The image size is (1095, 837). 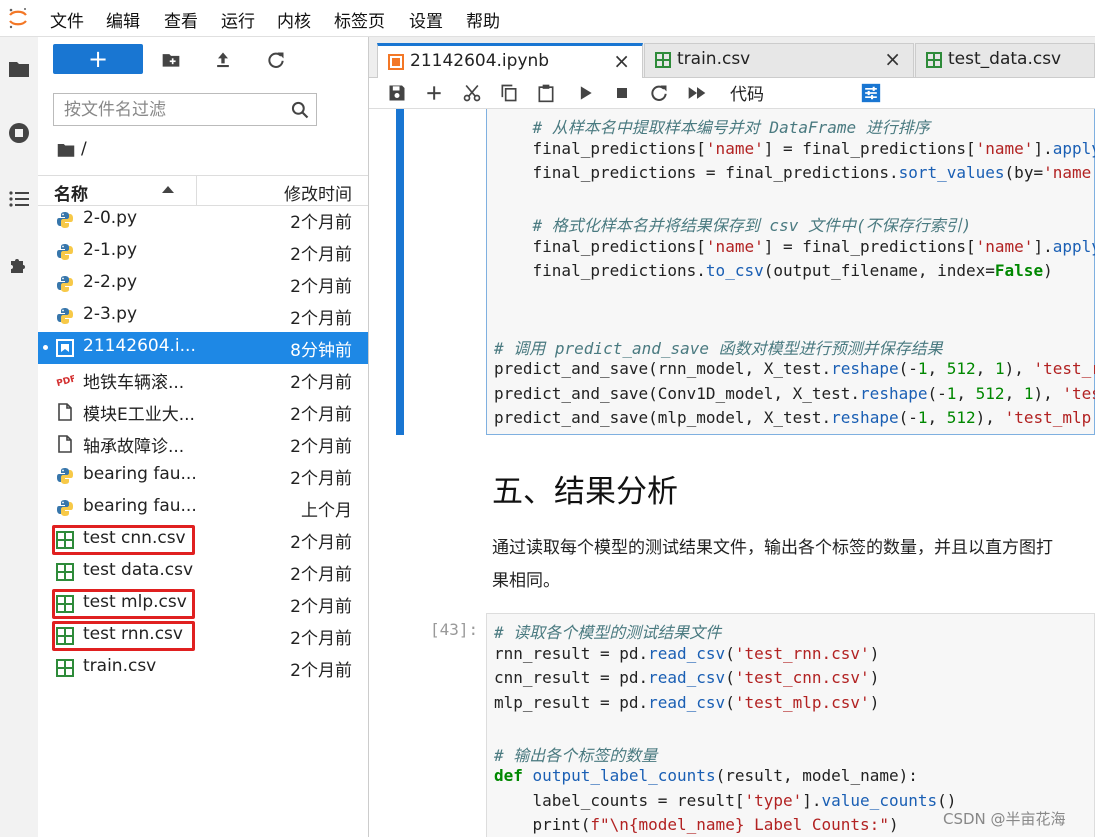 I want to click on file-list-item: 轴承故障诊... 2个月前, so click(x=203, y=444).